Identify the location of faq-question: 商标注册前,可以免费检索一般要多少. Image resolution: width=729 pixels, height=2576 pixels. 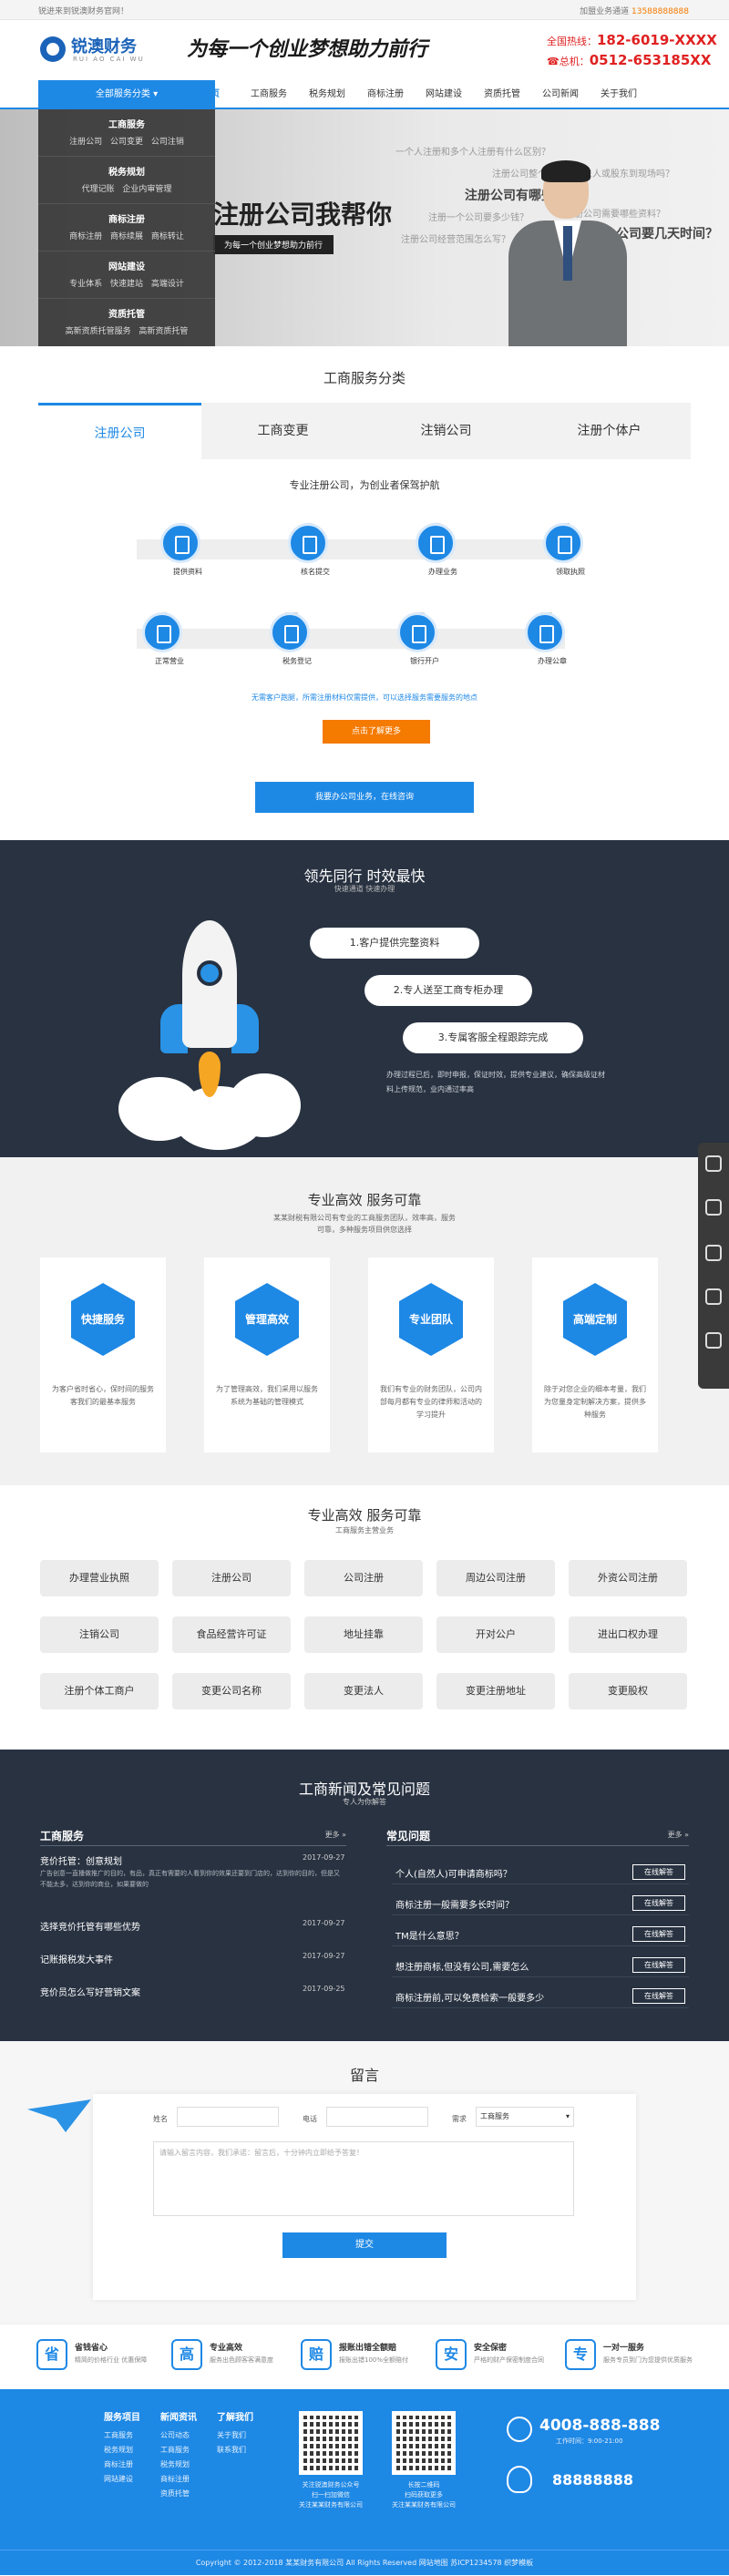
(469, 1997).